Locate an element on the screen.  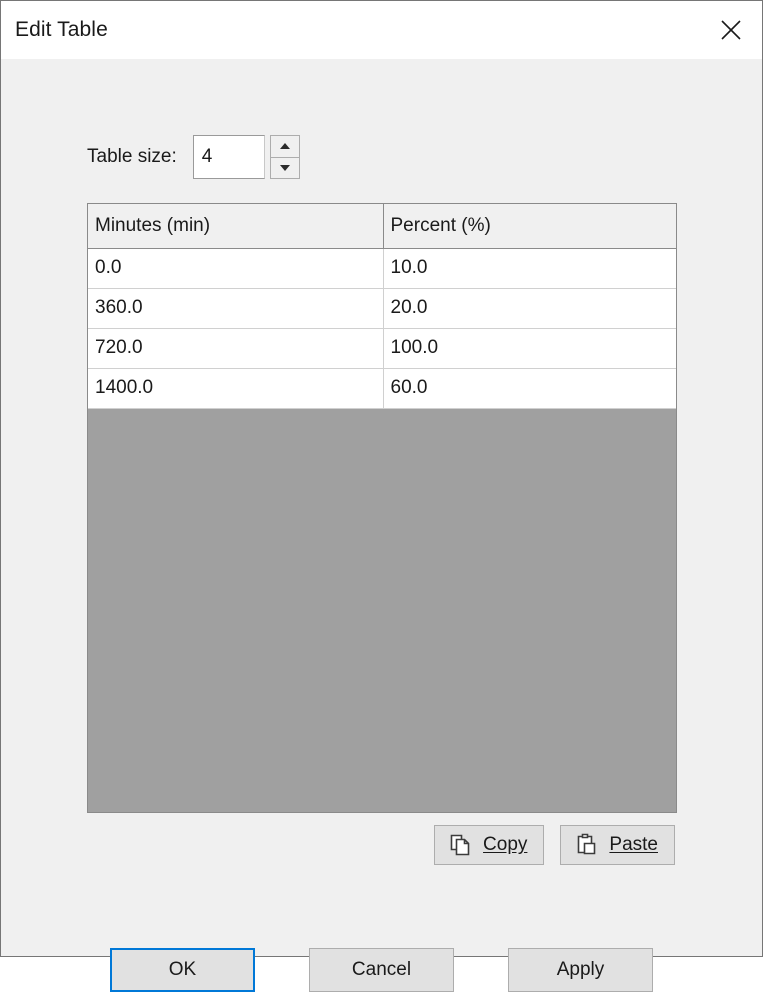
titlebar: Edit Table is located at coordinates (381, 30).